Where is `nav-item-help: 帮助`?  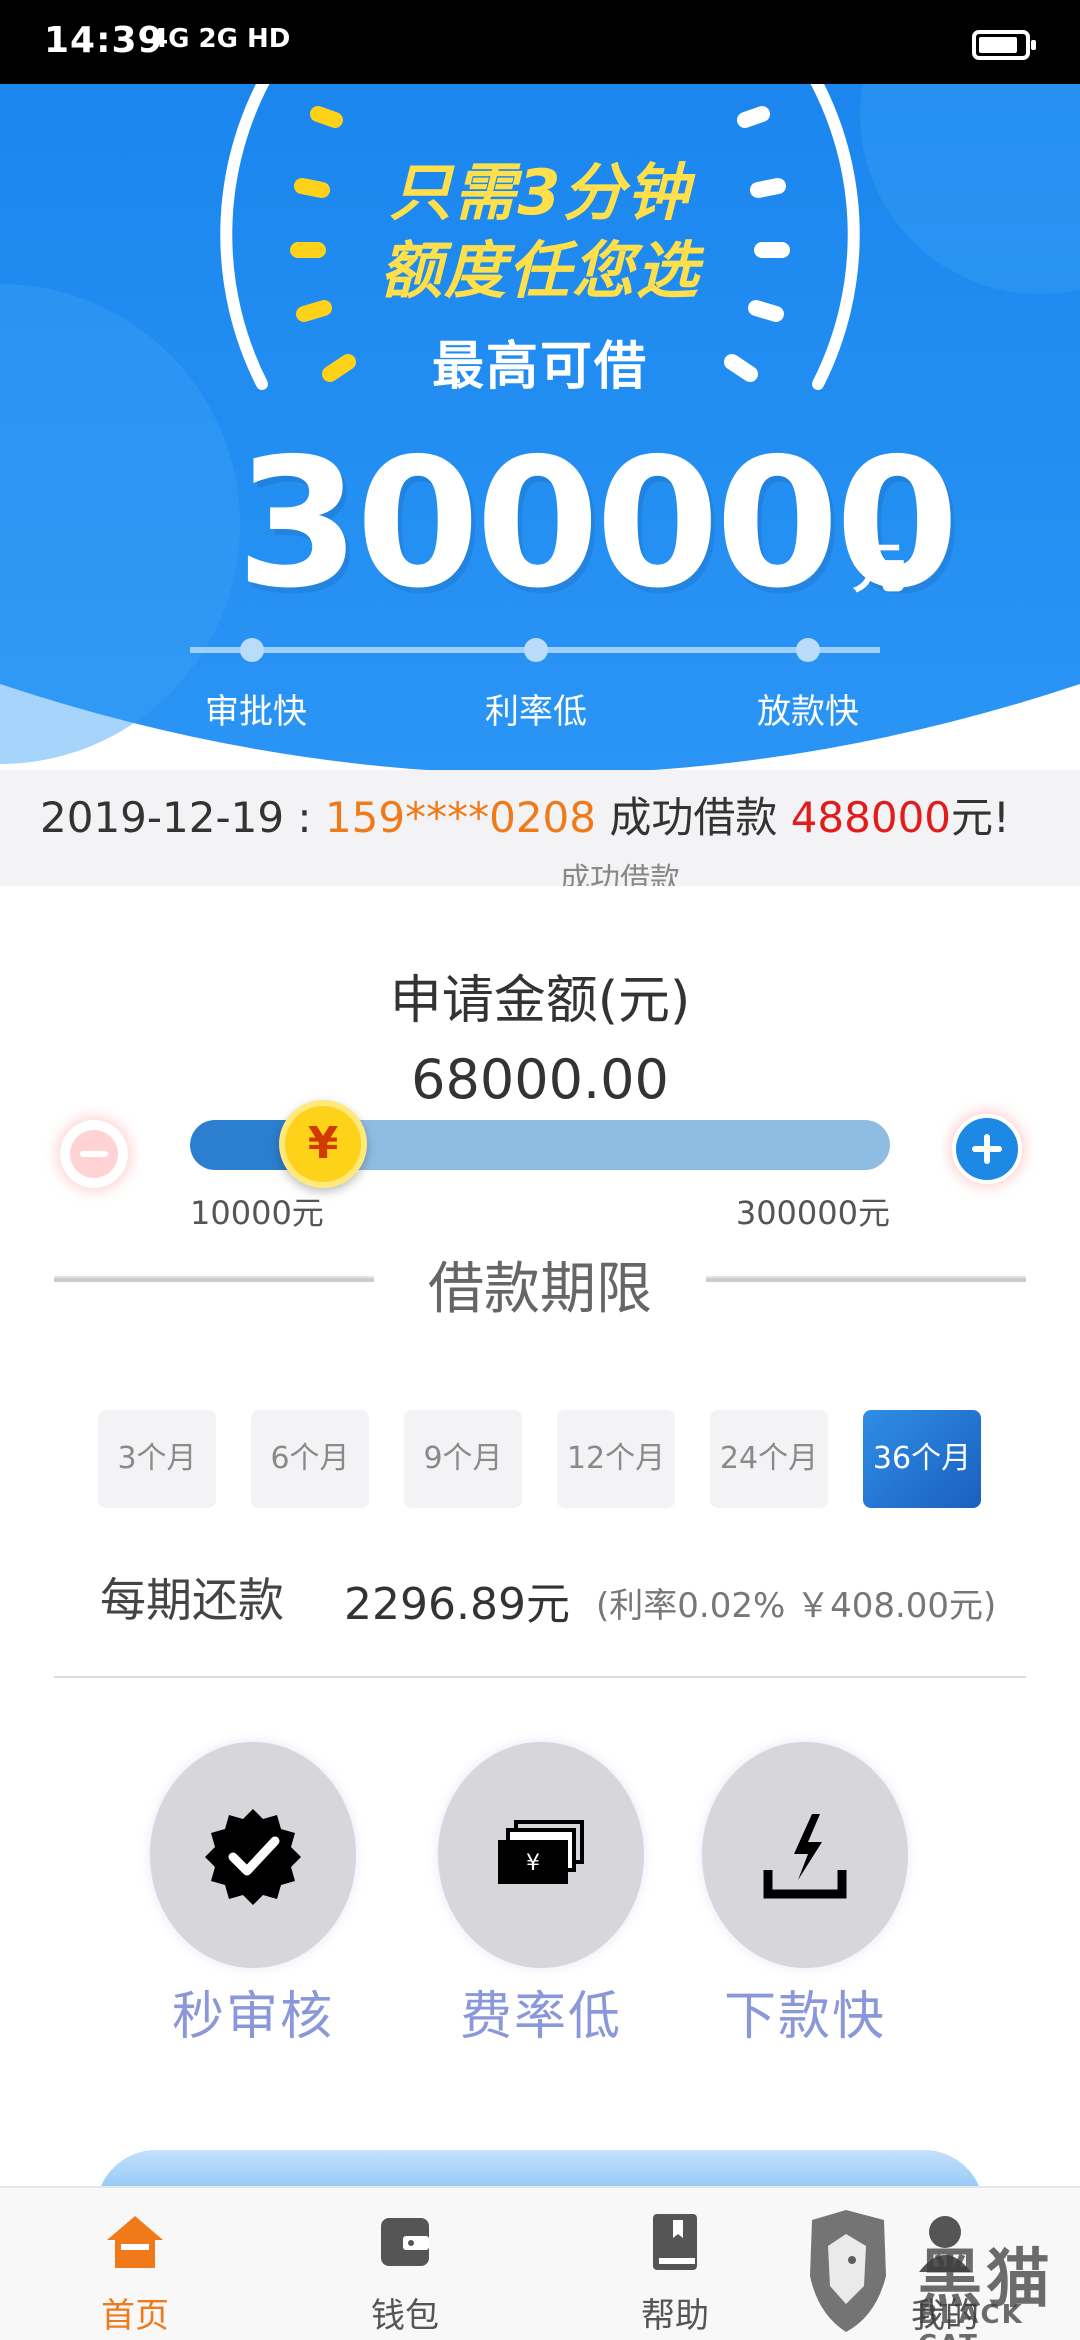 nav-item-help: 帮助 is located at coordinates (675, 2264).